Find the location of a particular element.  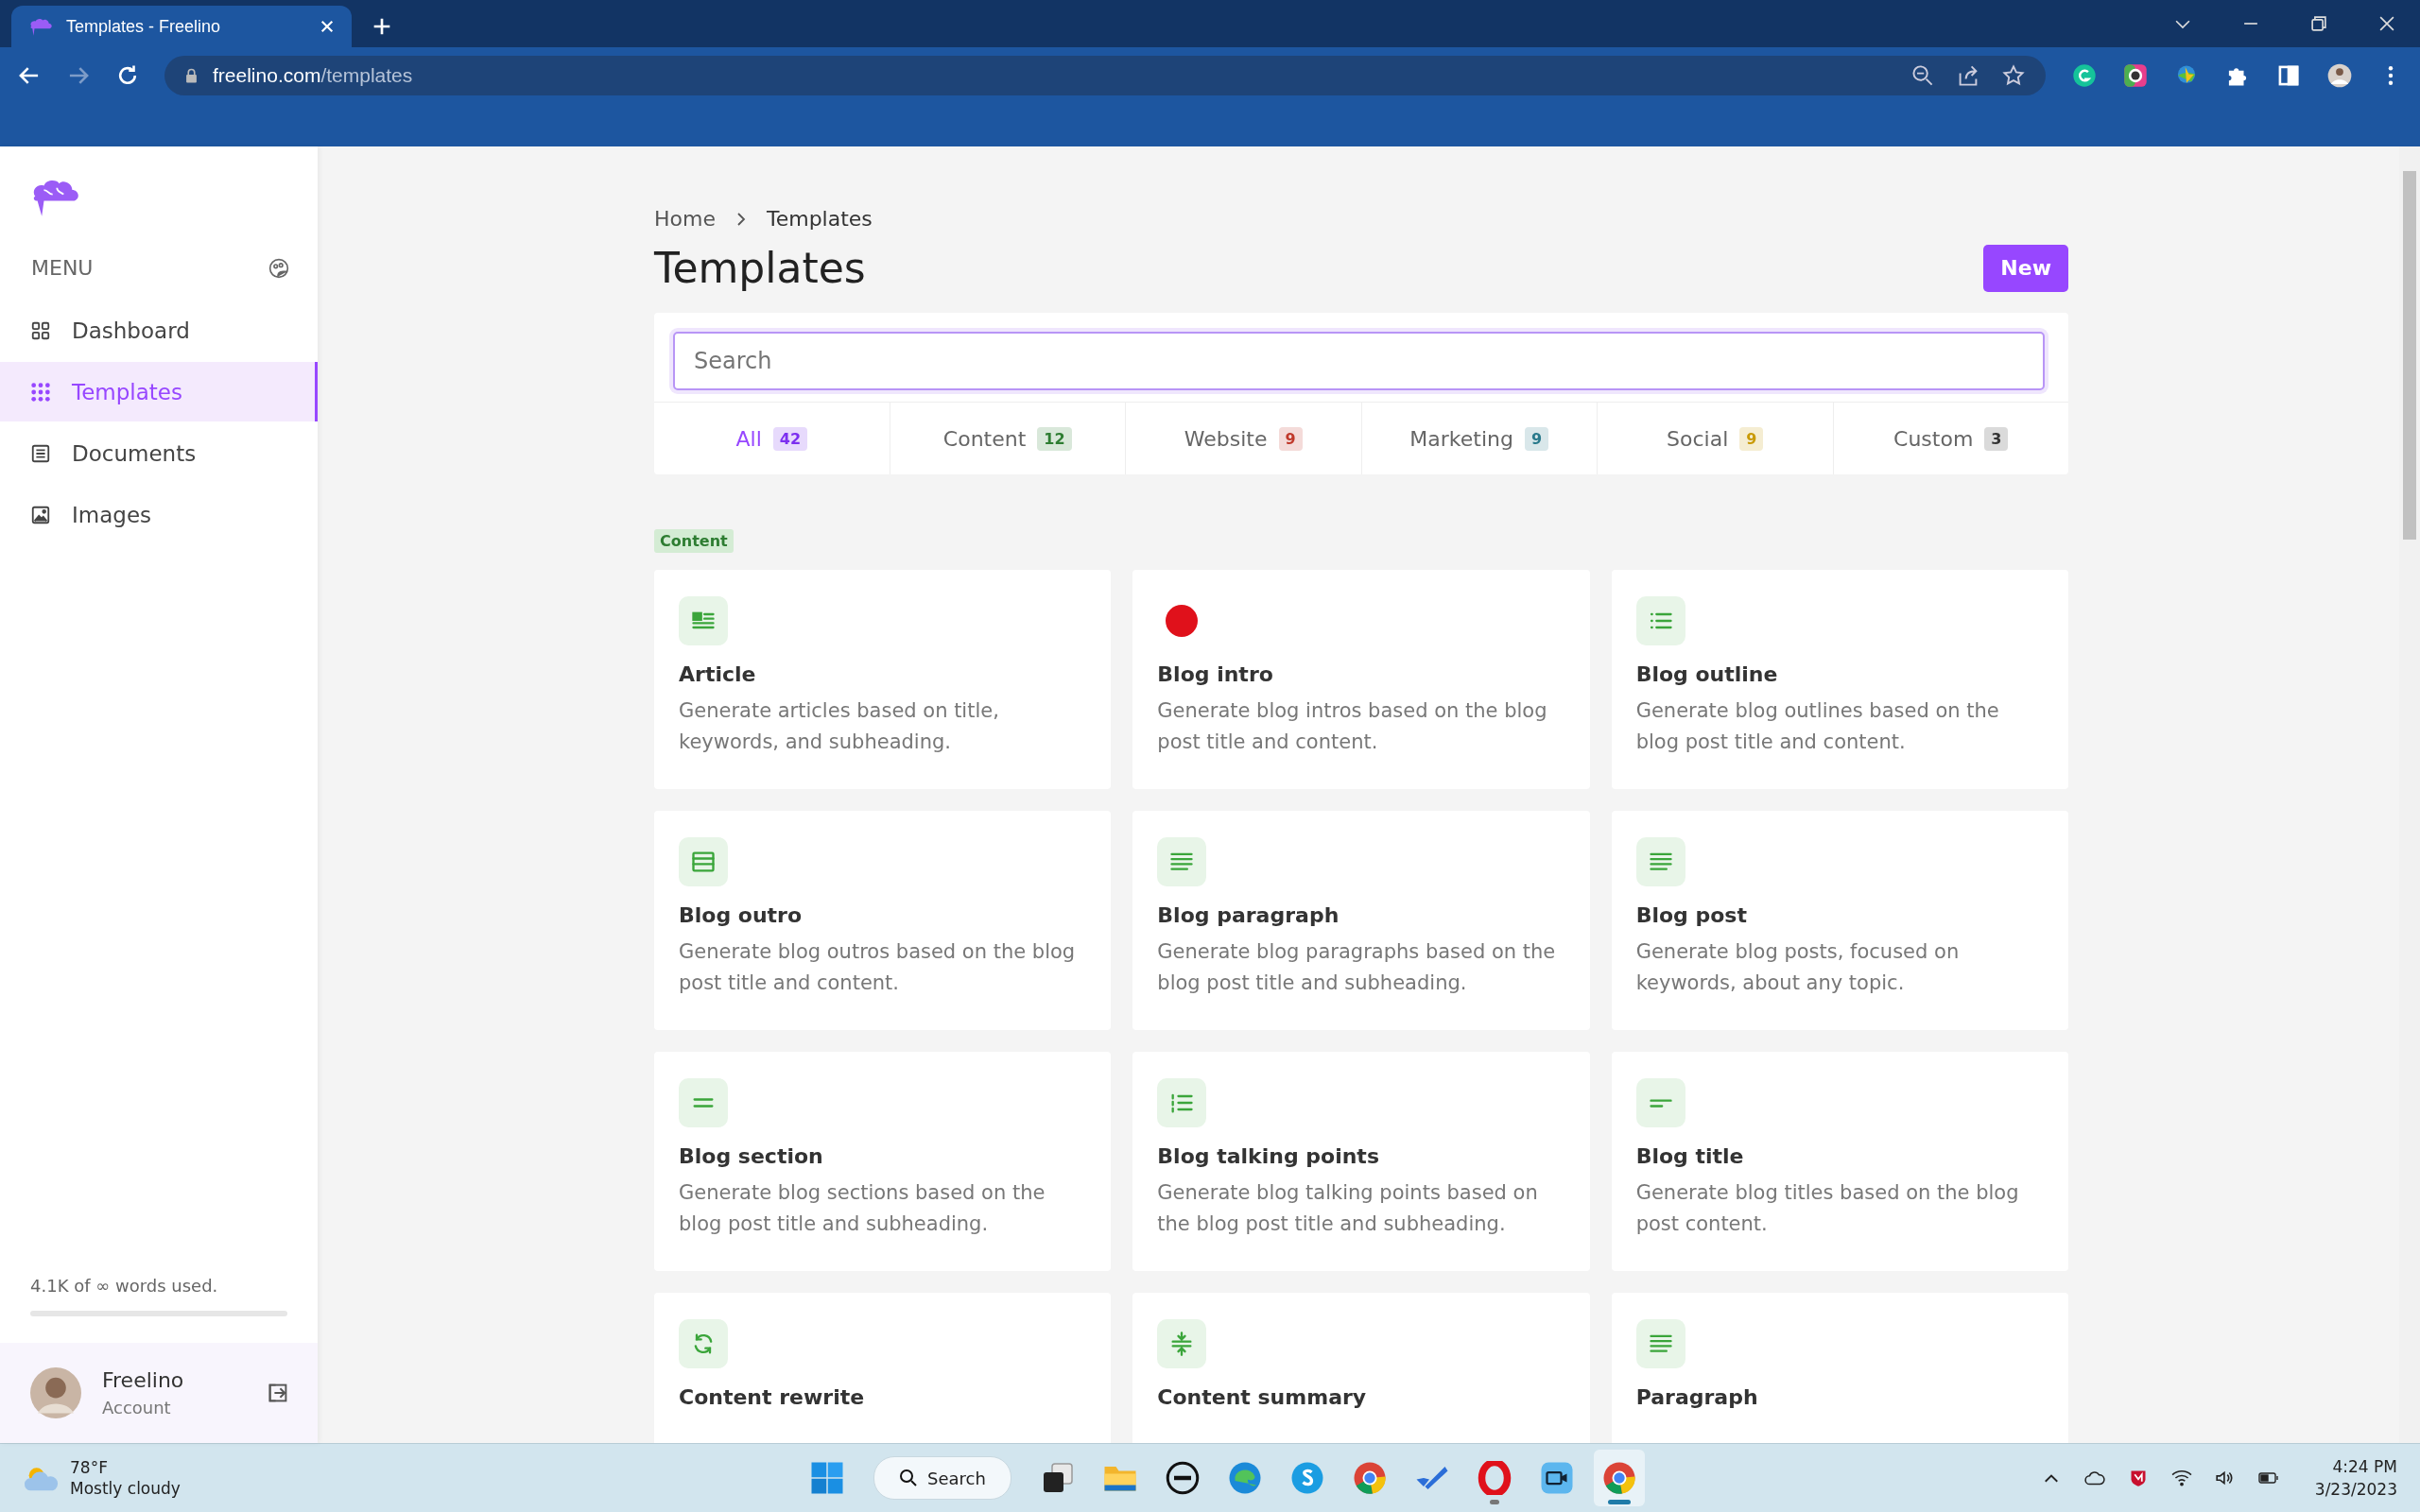

share-icon is located at coordinates (1968, 75).